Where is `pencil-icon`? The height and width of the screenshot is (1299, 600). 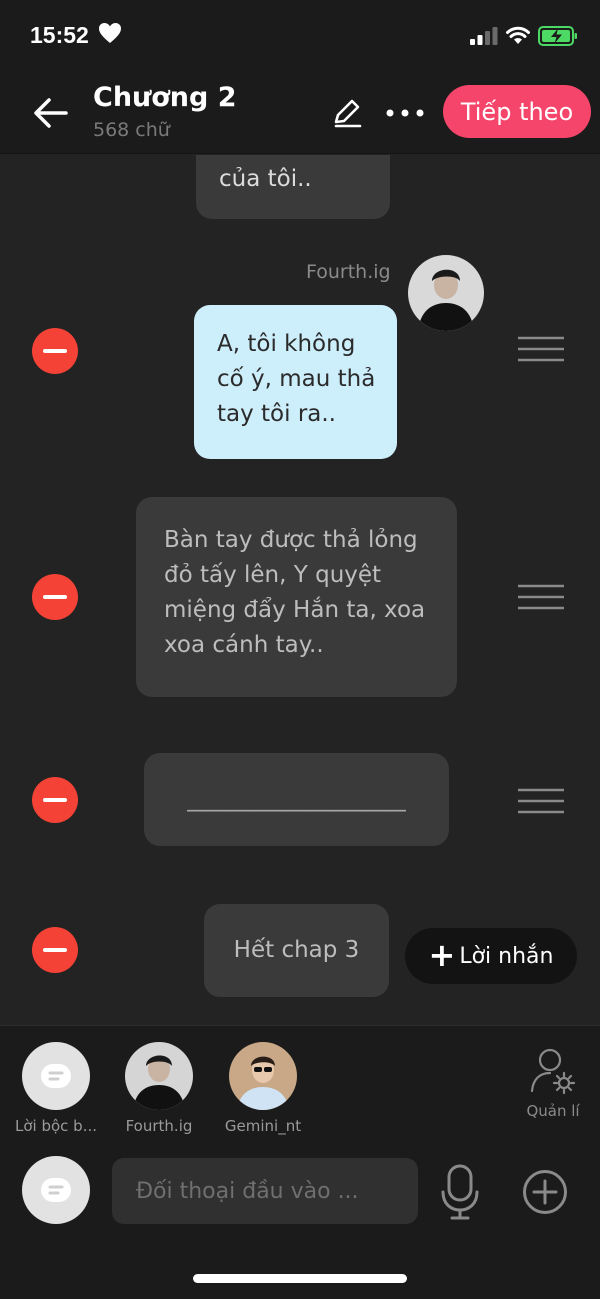 pencil-icon is located at coordinates (347, 113).